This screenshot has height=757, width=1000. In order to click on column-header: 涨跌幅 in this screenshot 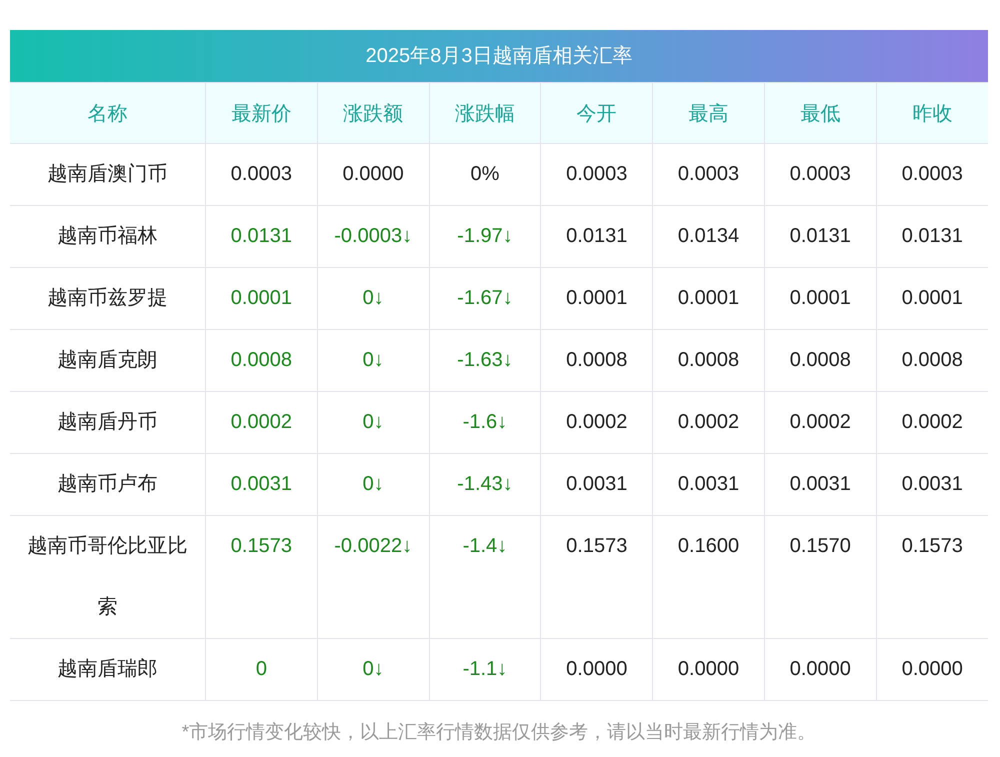, I will do `click(485, 113)`.